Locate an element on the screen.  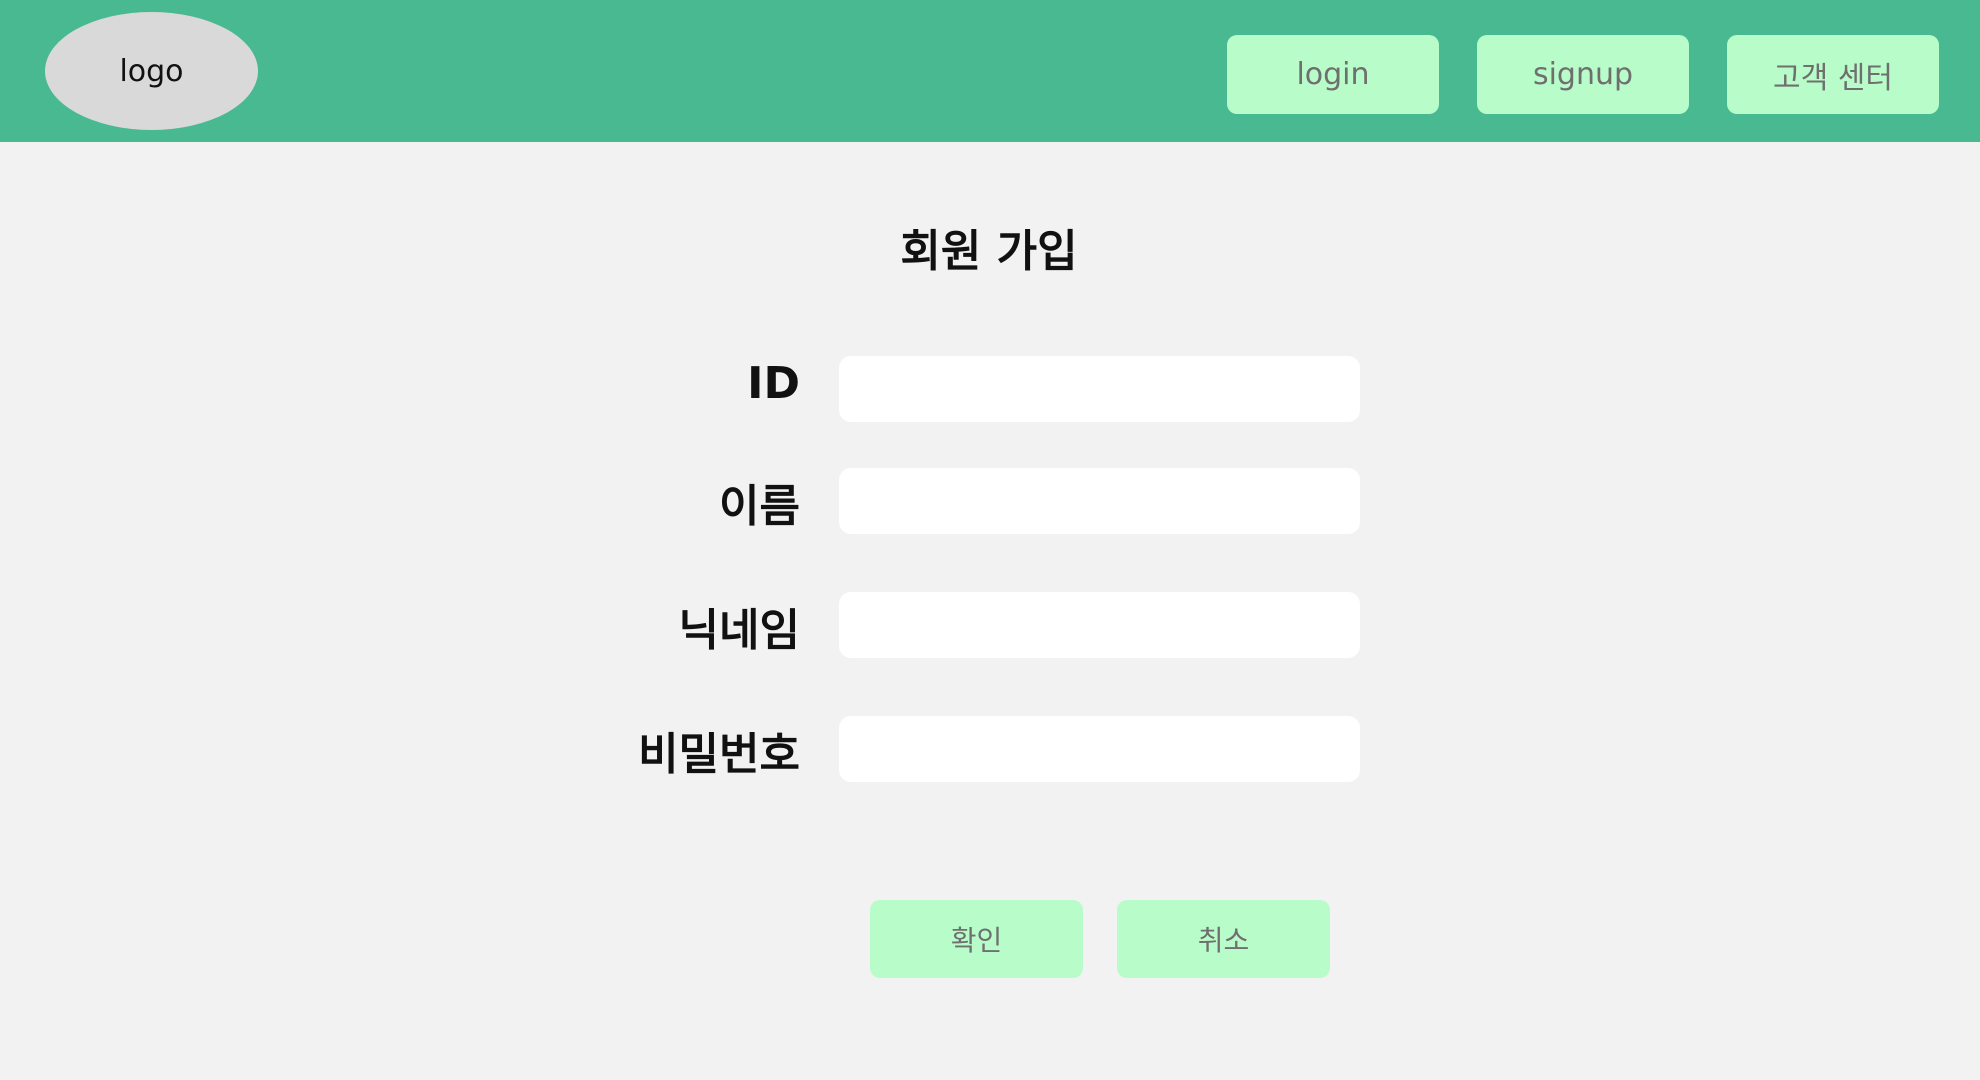
nickname-label: 닉네임 is located at coordinates (739, 630).